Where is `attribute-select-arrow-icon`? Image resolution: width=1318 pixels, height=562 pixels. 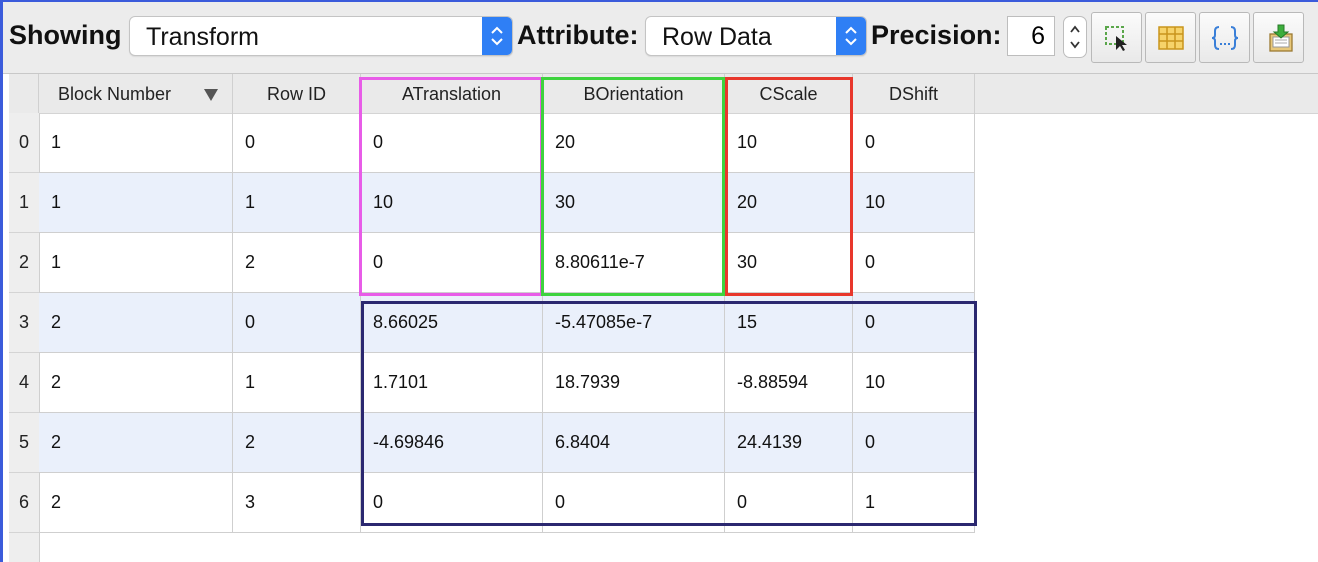 attribute-select-arrow-icon is located at coordinates (851, 36).